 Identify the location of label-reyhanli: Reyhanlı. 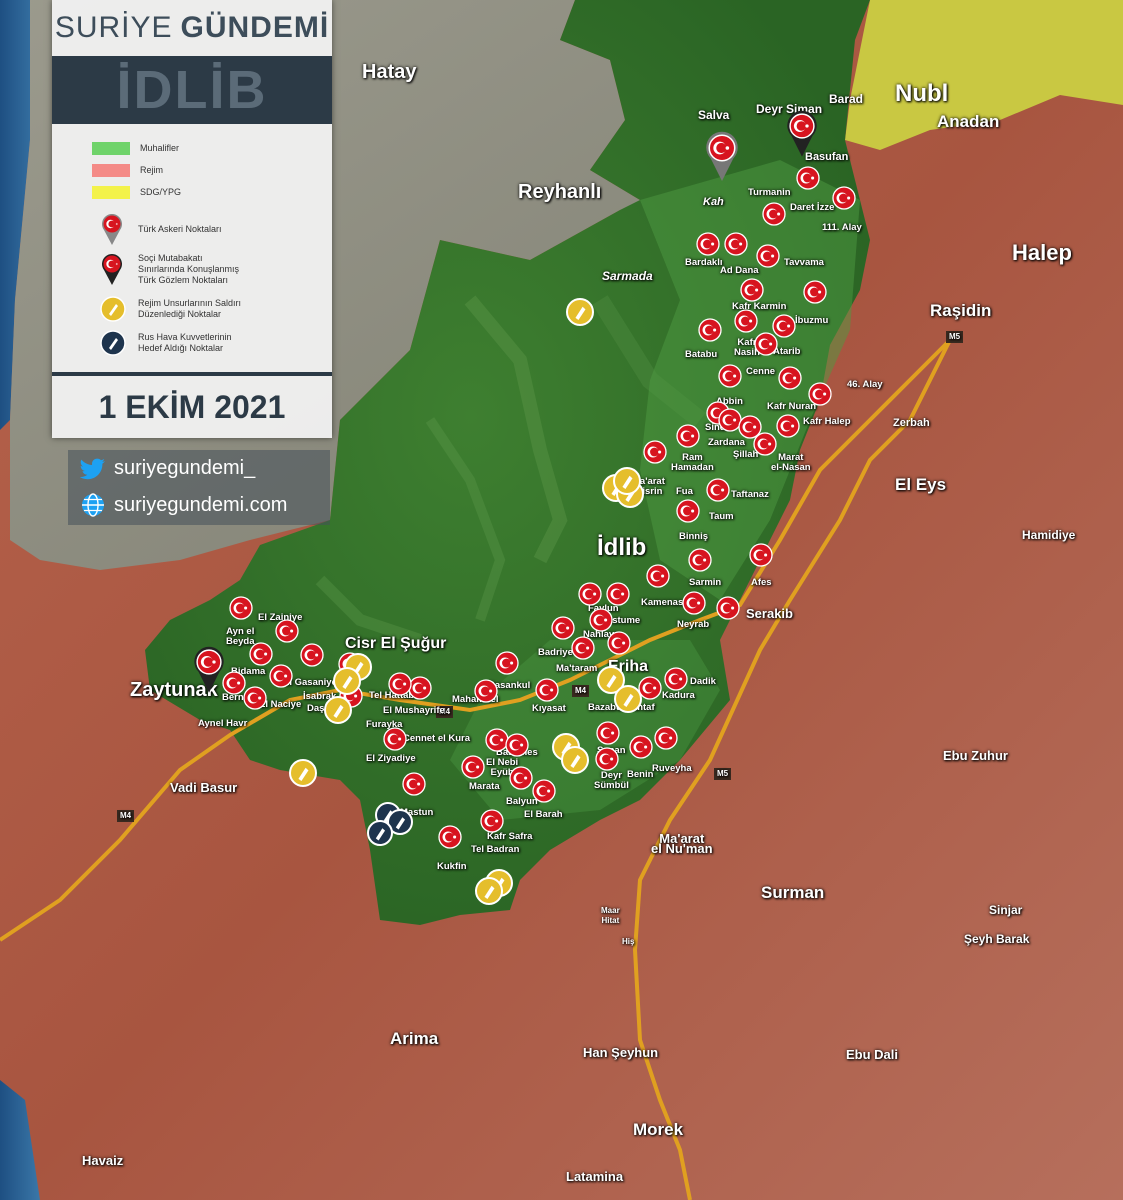
(560, 192).